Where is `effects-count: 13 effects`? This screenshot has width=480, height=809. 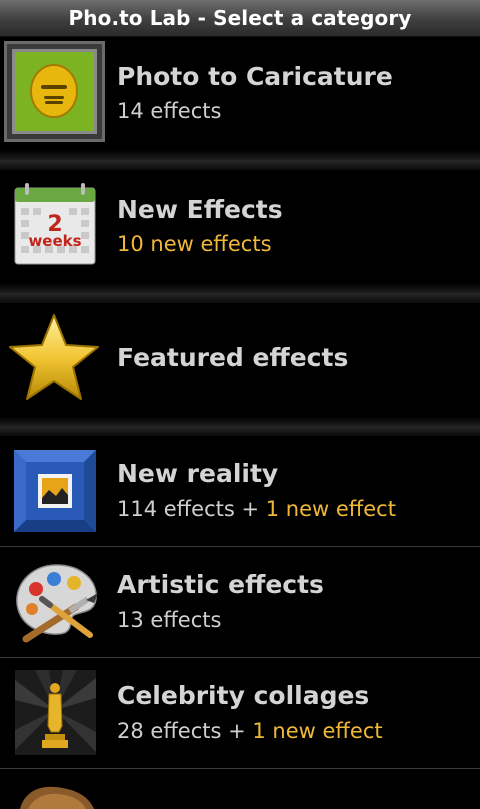
effects-count: 13 effects is located at coordinates (169, 620).